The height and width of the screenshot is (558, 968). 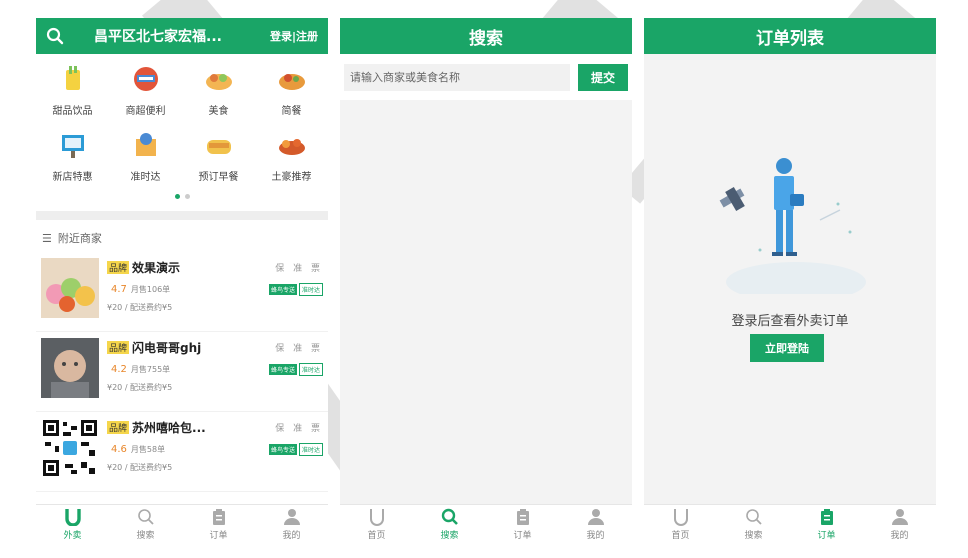 I want to click on shop-rating: 4.2, so click(x=119, y=369).